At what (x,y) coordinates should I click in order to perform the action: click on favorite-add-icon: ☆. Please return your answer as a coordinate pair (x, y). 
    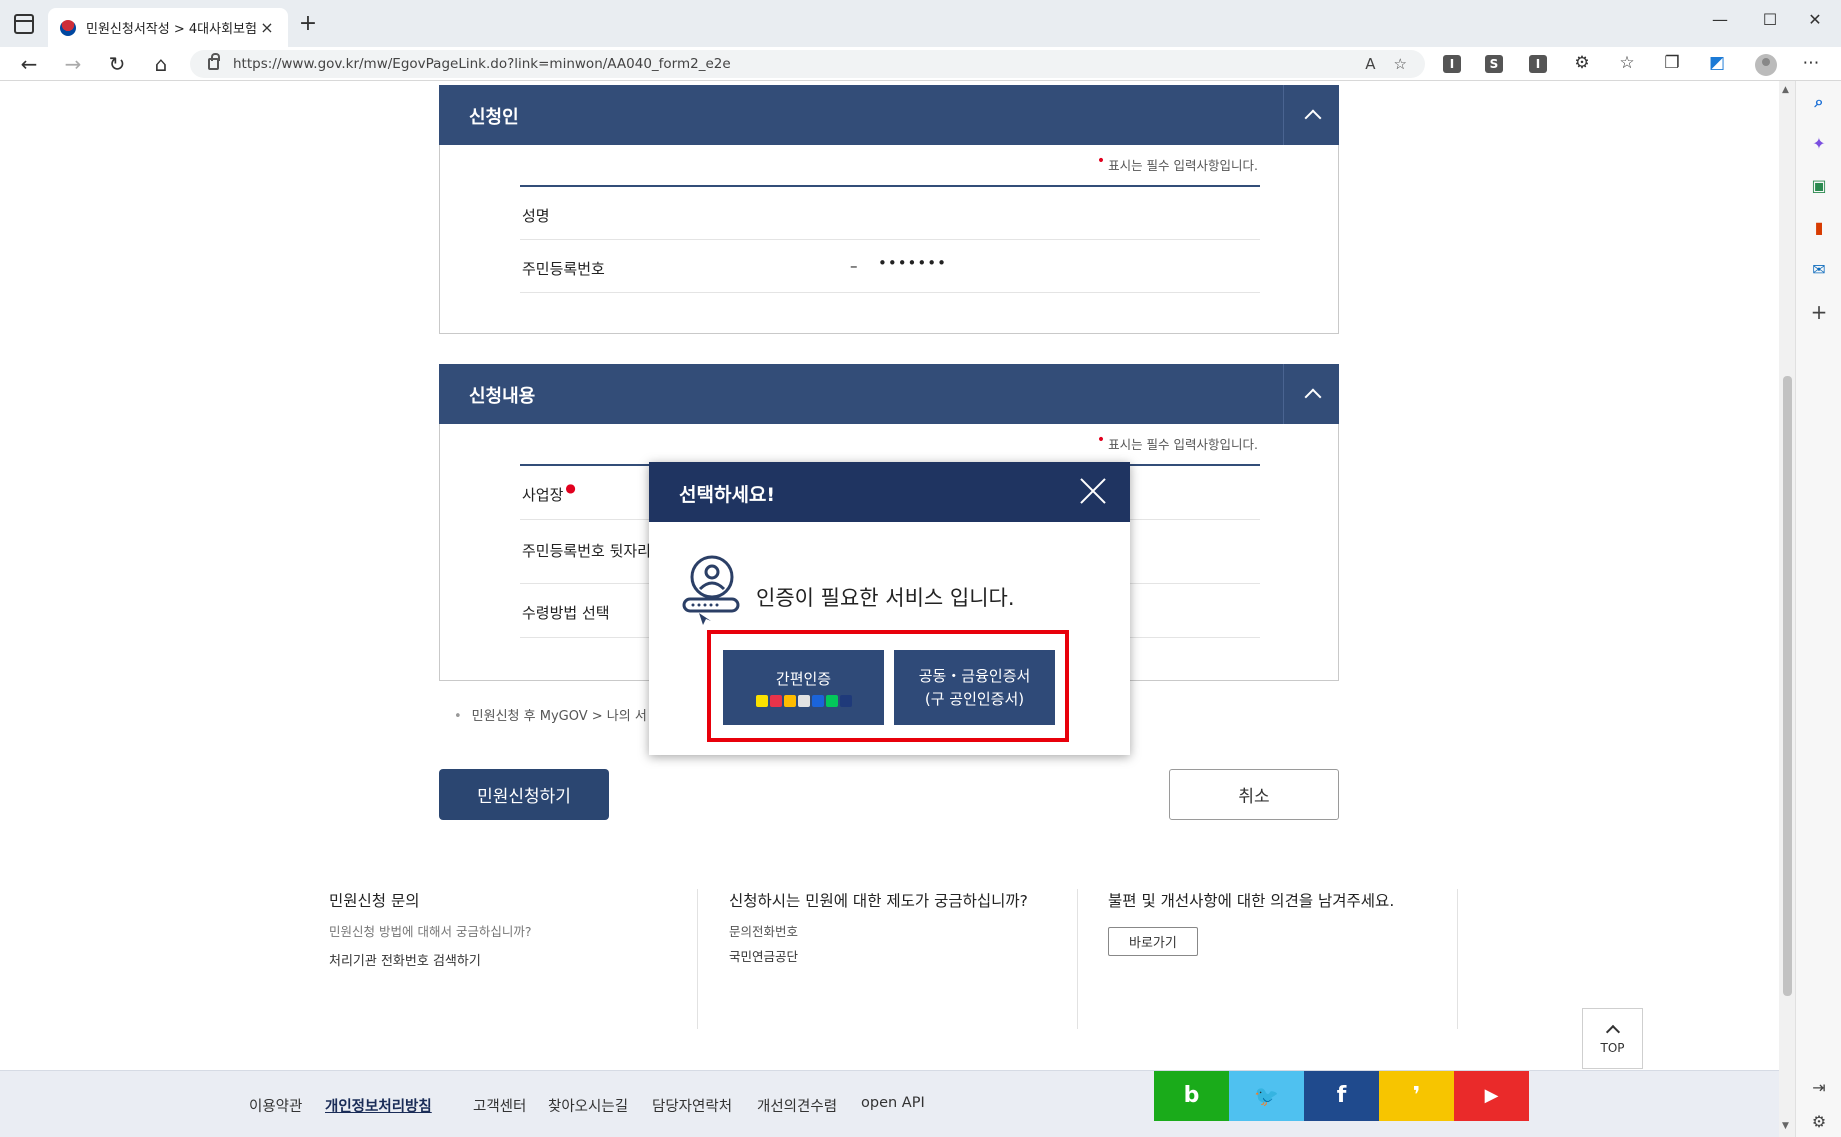
    Looking at the image, I should click on (1400, 64).